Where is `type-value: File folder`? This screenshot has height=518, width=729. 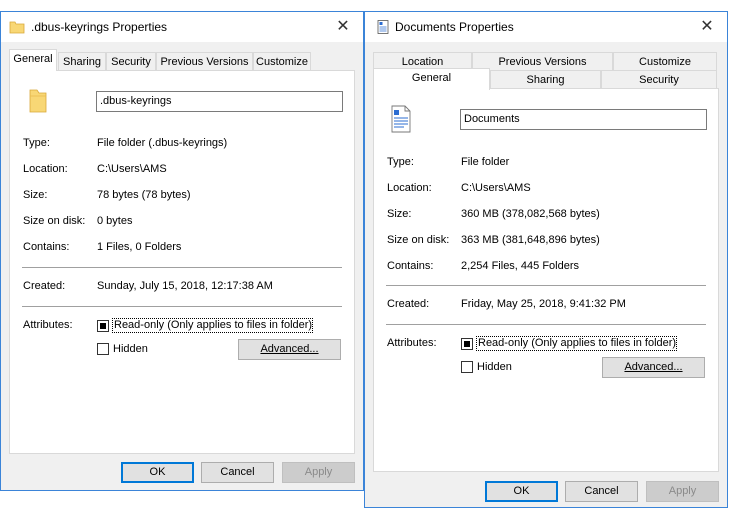 type-value: File folder is located at coordinates (485, 162).